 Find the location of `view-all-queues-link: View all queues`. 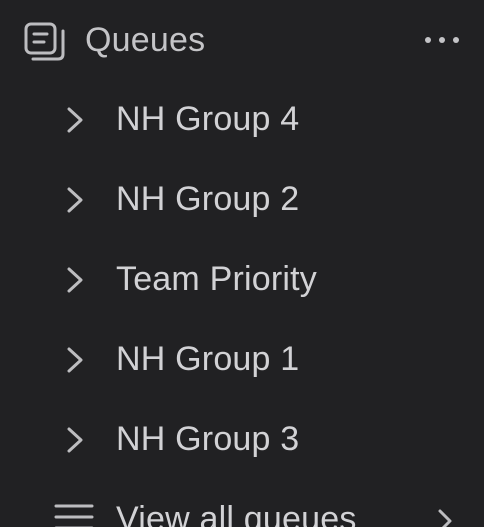

view-all-queues-link: View all queues is located at coordinates (242, 503).